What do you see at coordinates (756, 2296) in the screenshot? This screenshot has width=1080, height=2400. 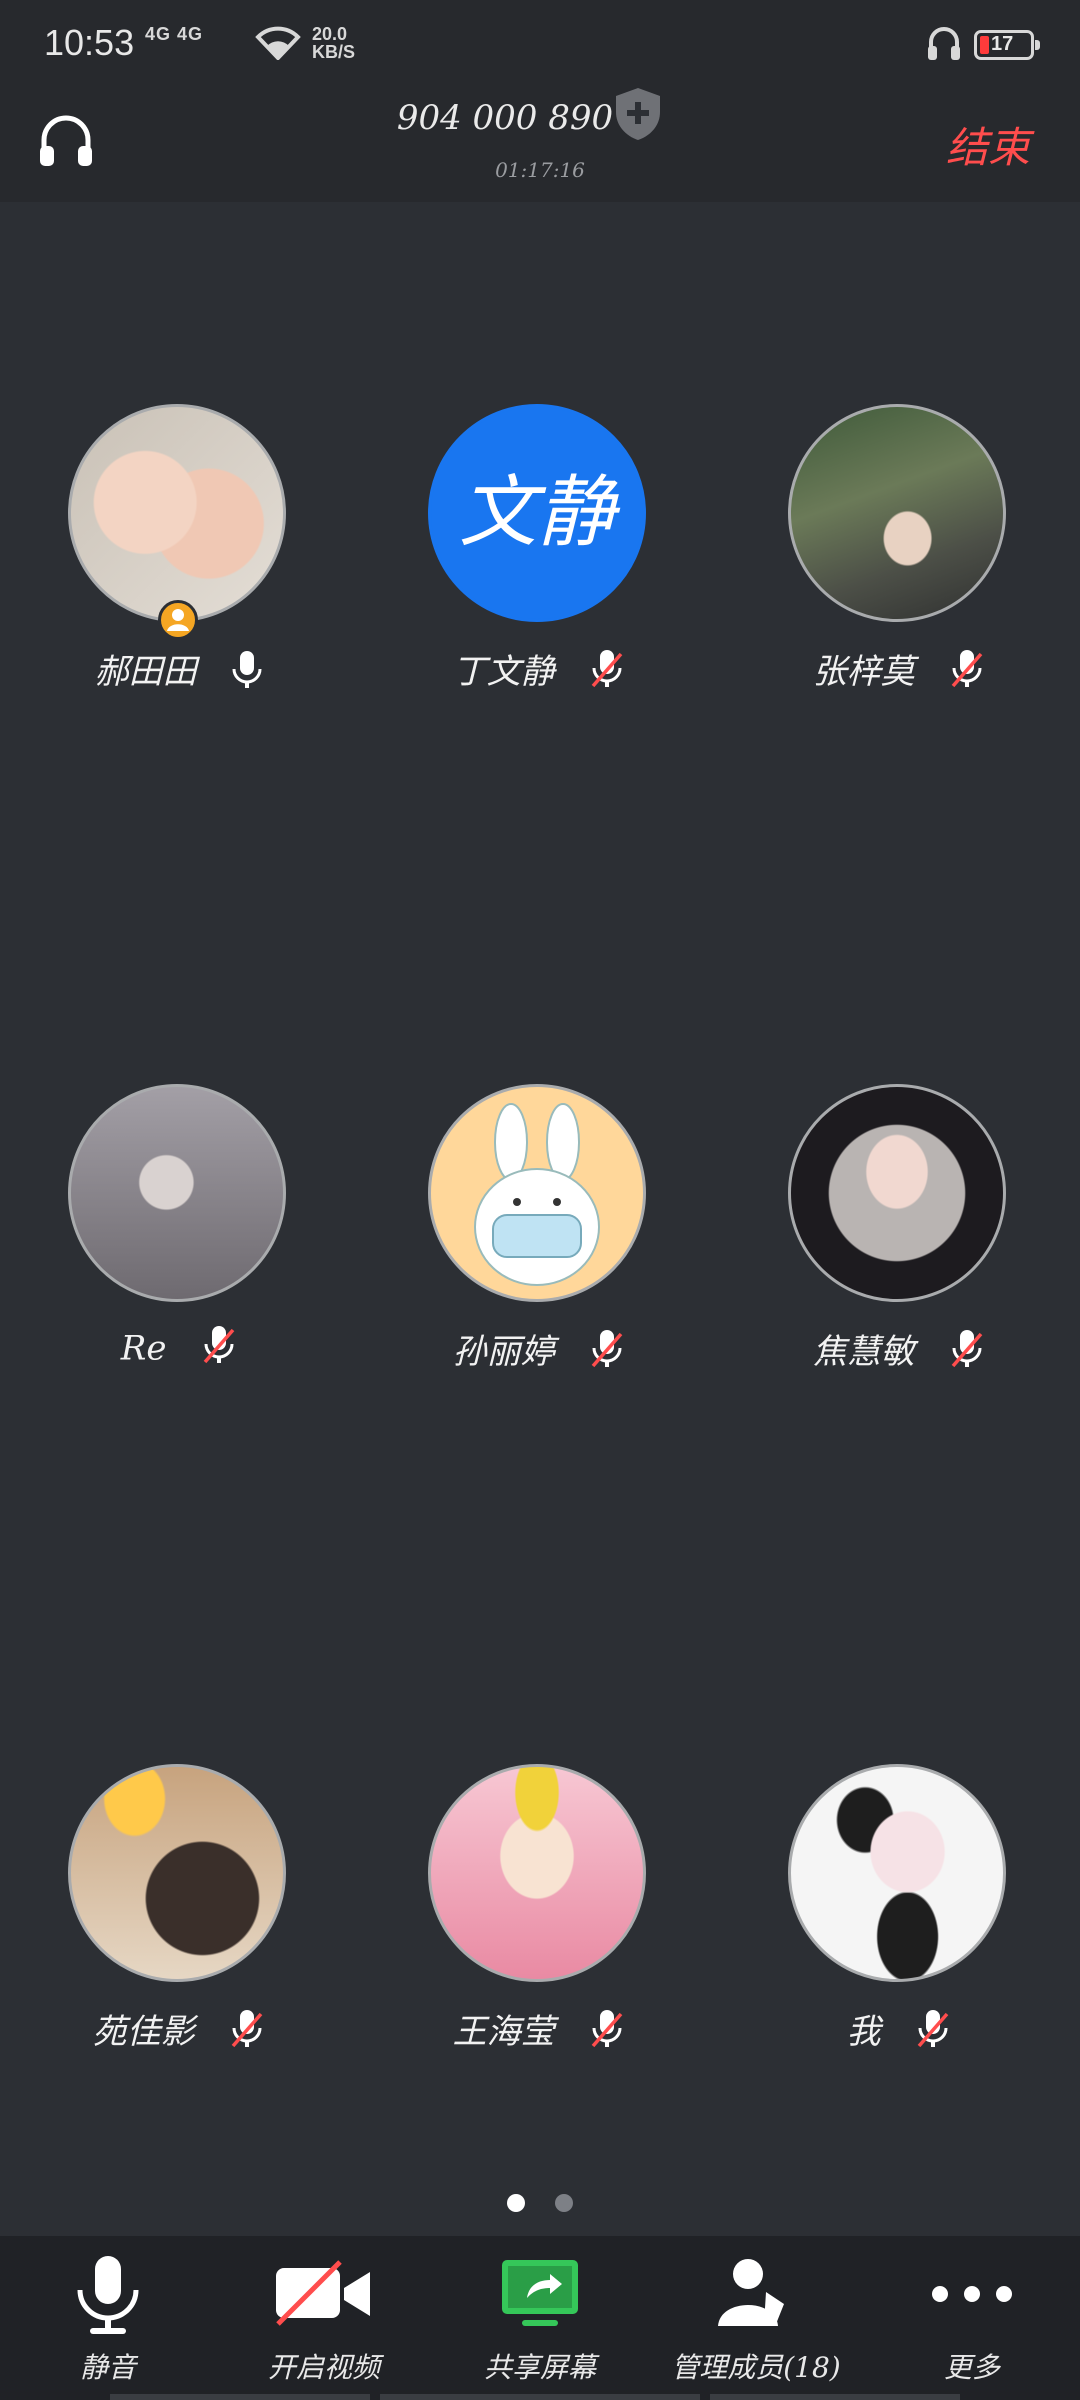 I see `members-icon` at bounding box center [756, 2296].